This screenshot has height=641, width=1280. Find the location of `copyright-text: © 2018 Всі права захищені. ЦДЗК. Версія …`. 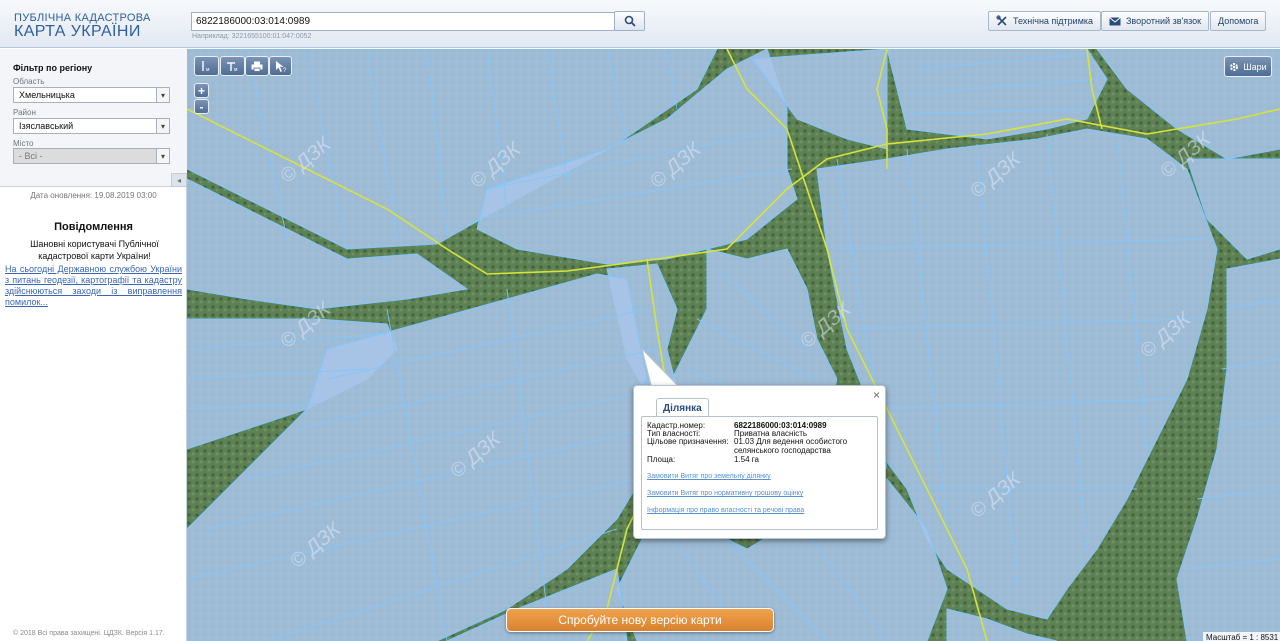

copyright-text: © 2018 Всі права захищені. ЦДЗК. Версія … is located at coordinates (89, 633).